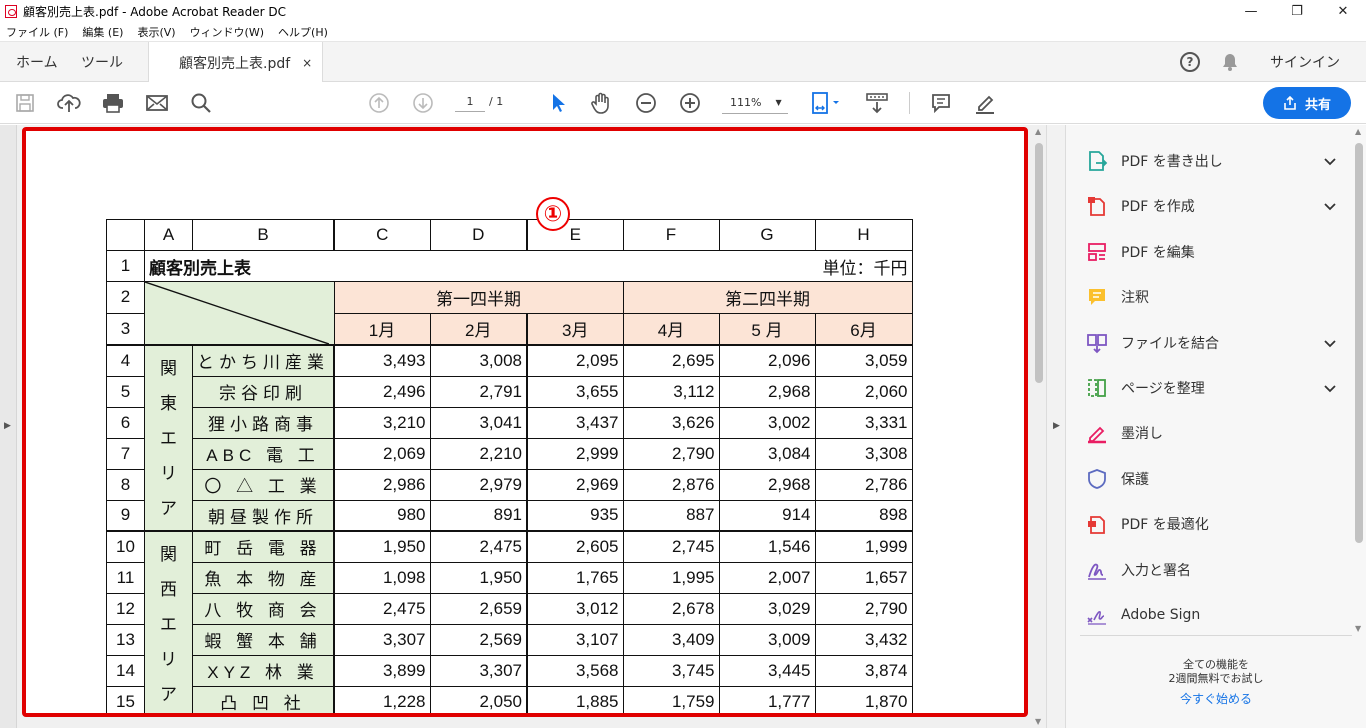 This screenshot has height=728, width=1366. I want to click on tool-item-optimize-pdf: PDF を最適化, so click(1211, 524).